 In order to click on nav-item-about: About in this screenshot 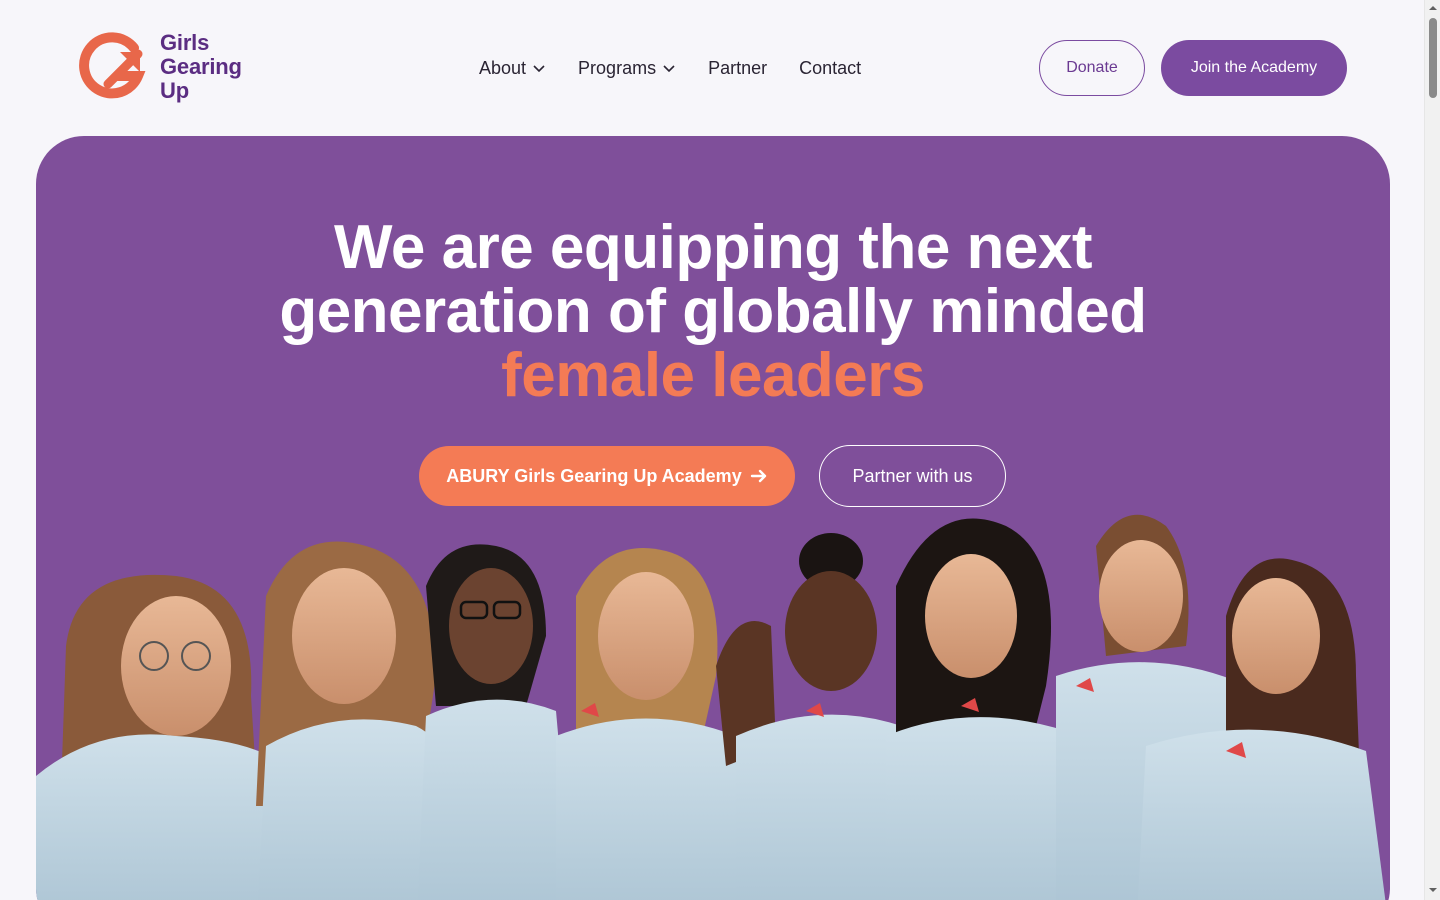, I will do `click(512, 68)`.